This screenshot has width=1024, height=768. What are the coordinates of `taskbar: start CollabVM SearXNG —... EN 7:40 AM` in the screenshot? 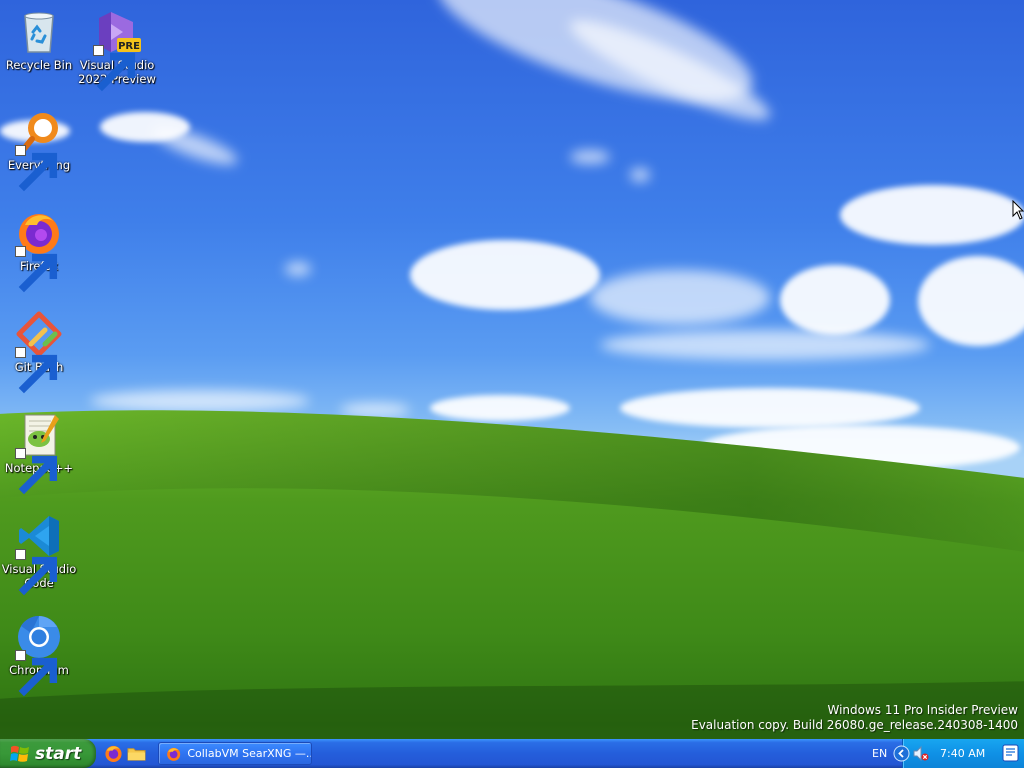 It's located at (512, 753).